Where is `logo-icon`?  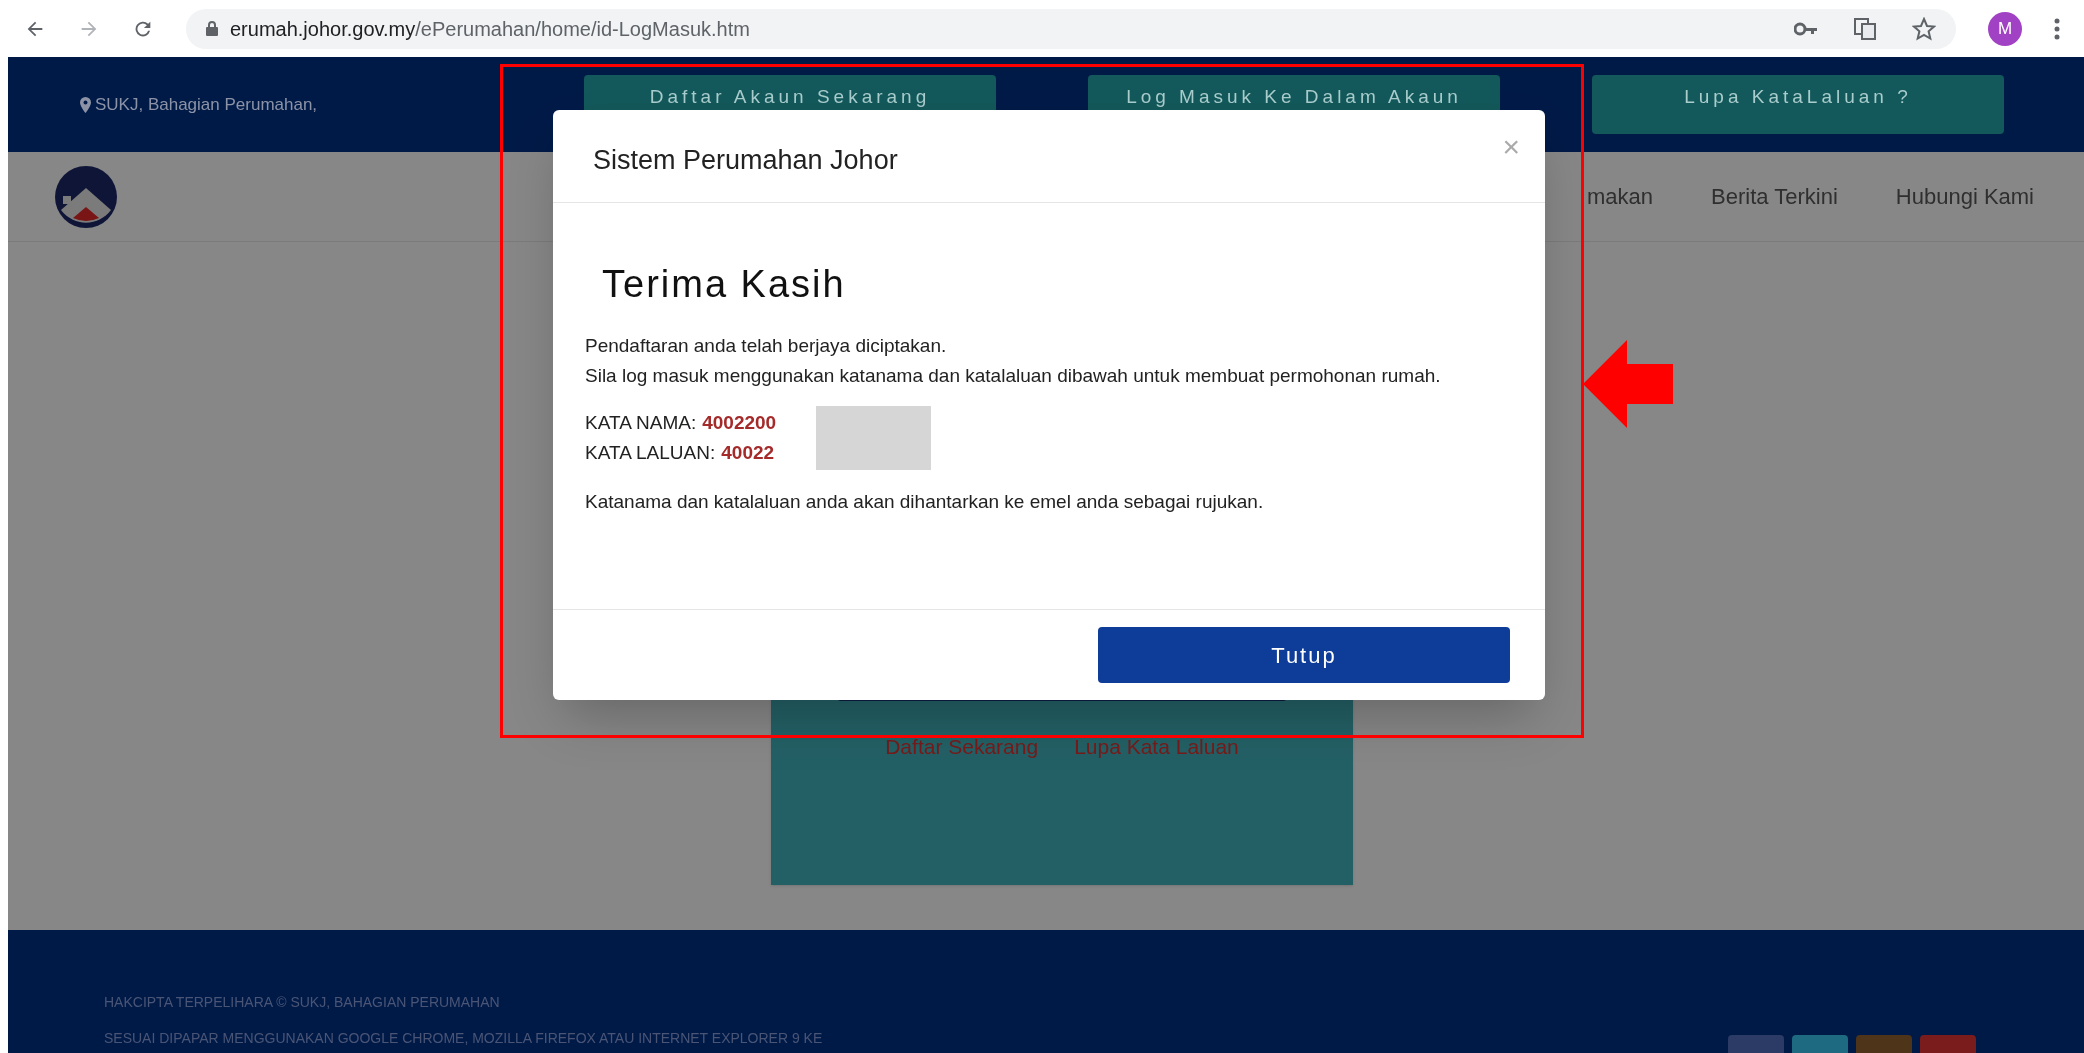
logo-icon is located at coordinates (86, 196).